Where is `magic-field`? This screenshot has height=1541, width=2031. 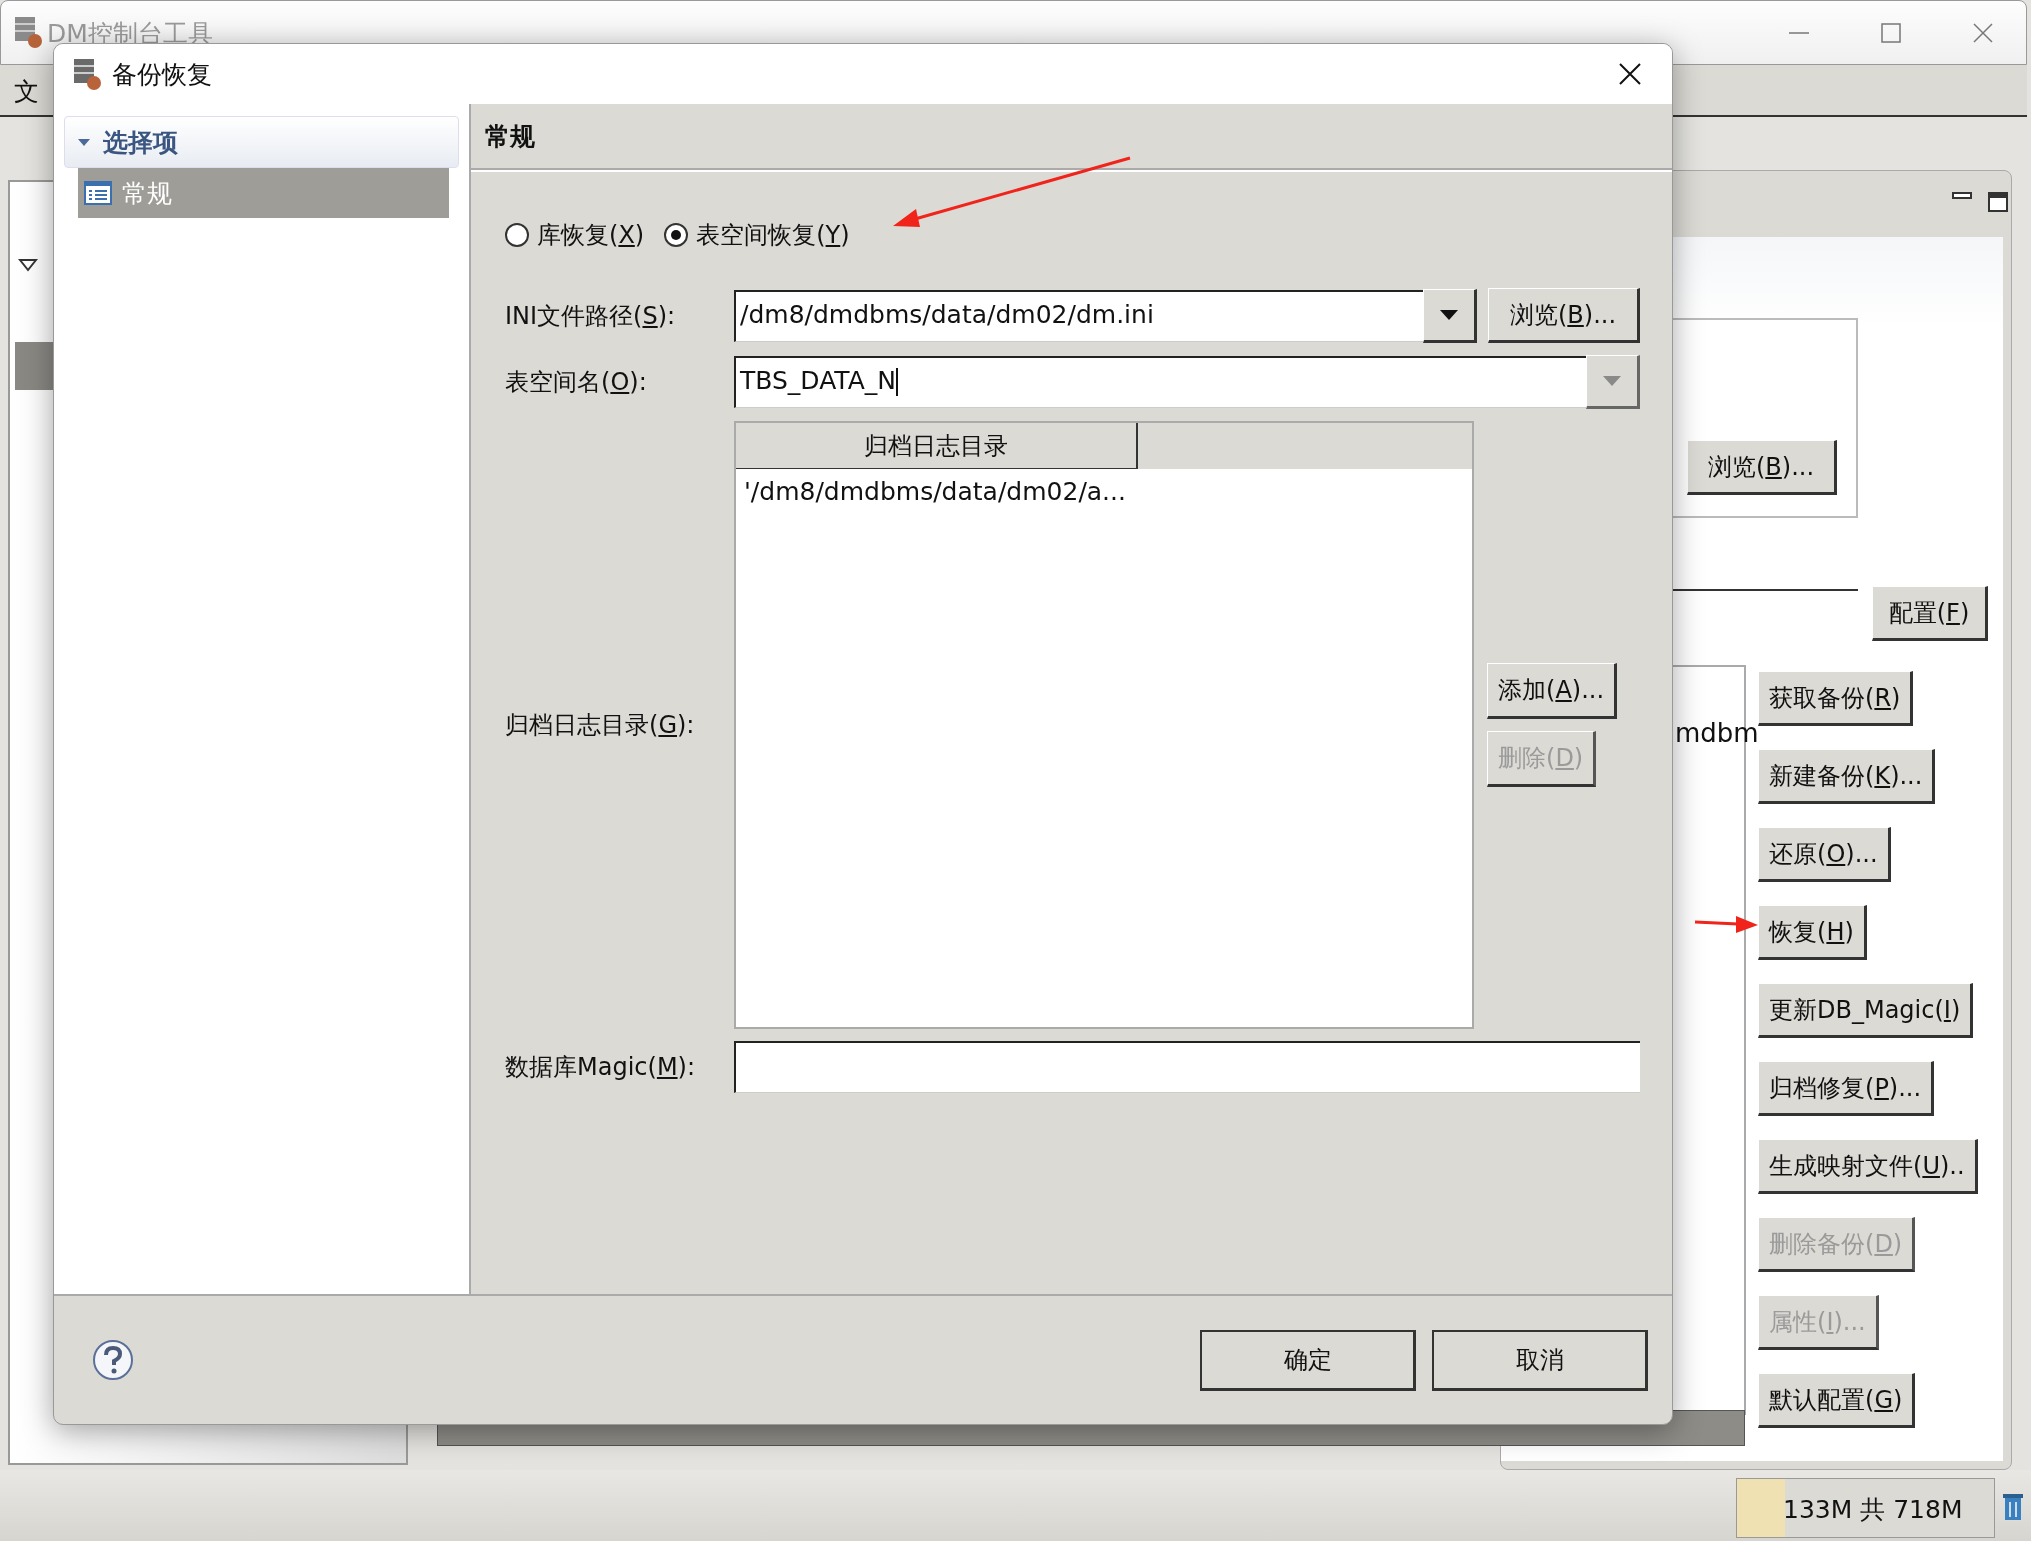 magic-field is located at coordinates (1187, 1067).